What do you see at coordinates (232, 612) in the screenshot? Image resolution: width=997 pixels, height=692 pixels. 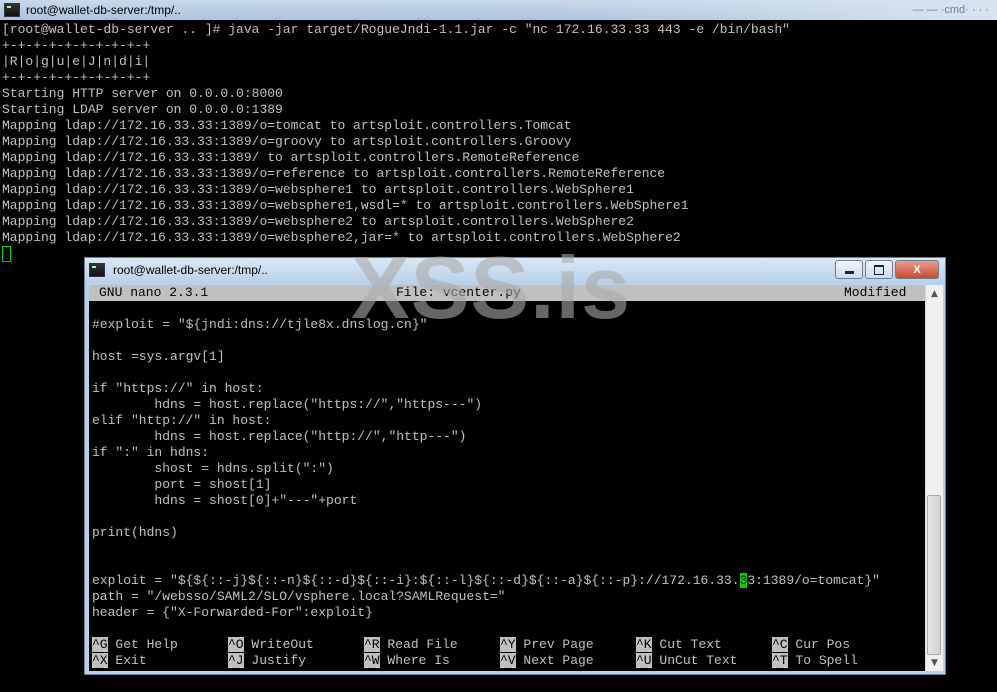 I see `code-line: header = {"X-Forwarded-For":exploit}` at bounding box center [232, 612].